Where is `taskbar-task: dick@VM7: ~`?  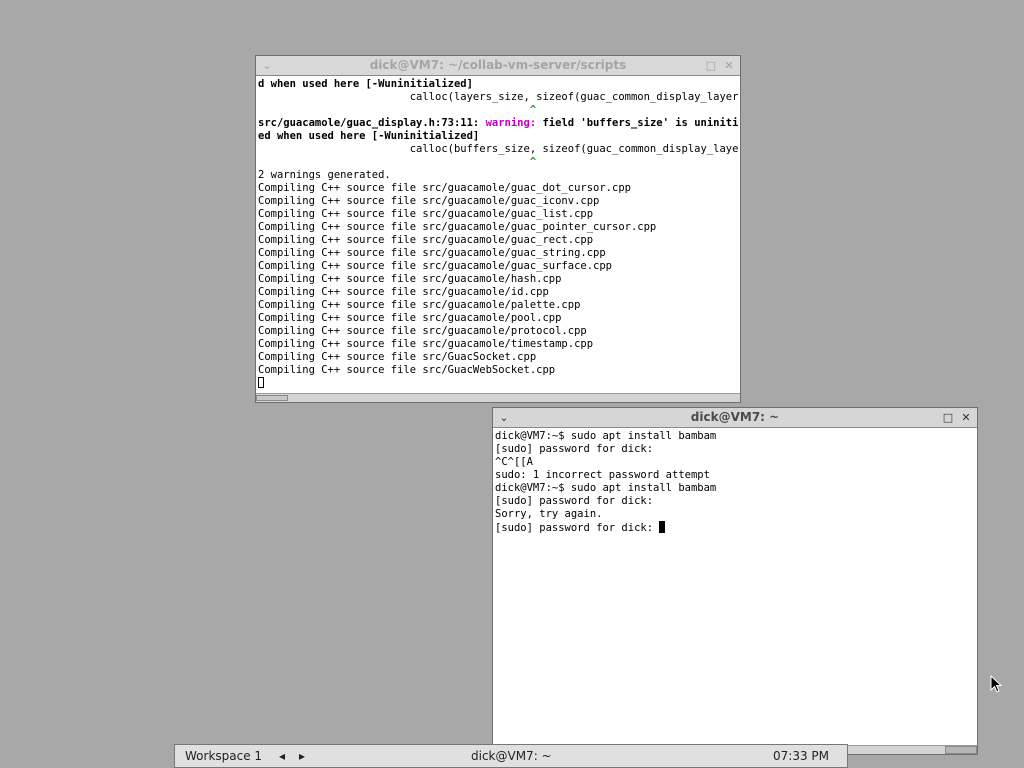 taskbar-task: dick@VM7: ~ is located at coordinates (511, 756).